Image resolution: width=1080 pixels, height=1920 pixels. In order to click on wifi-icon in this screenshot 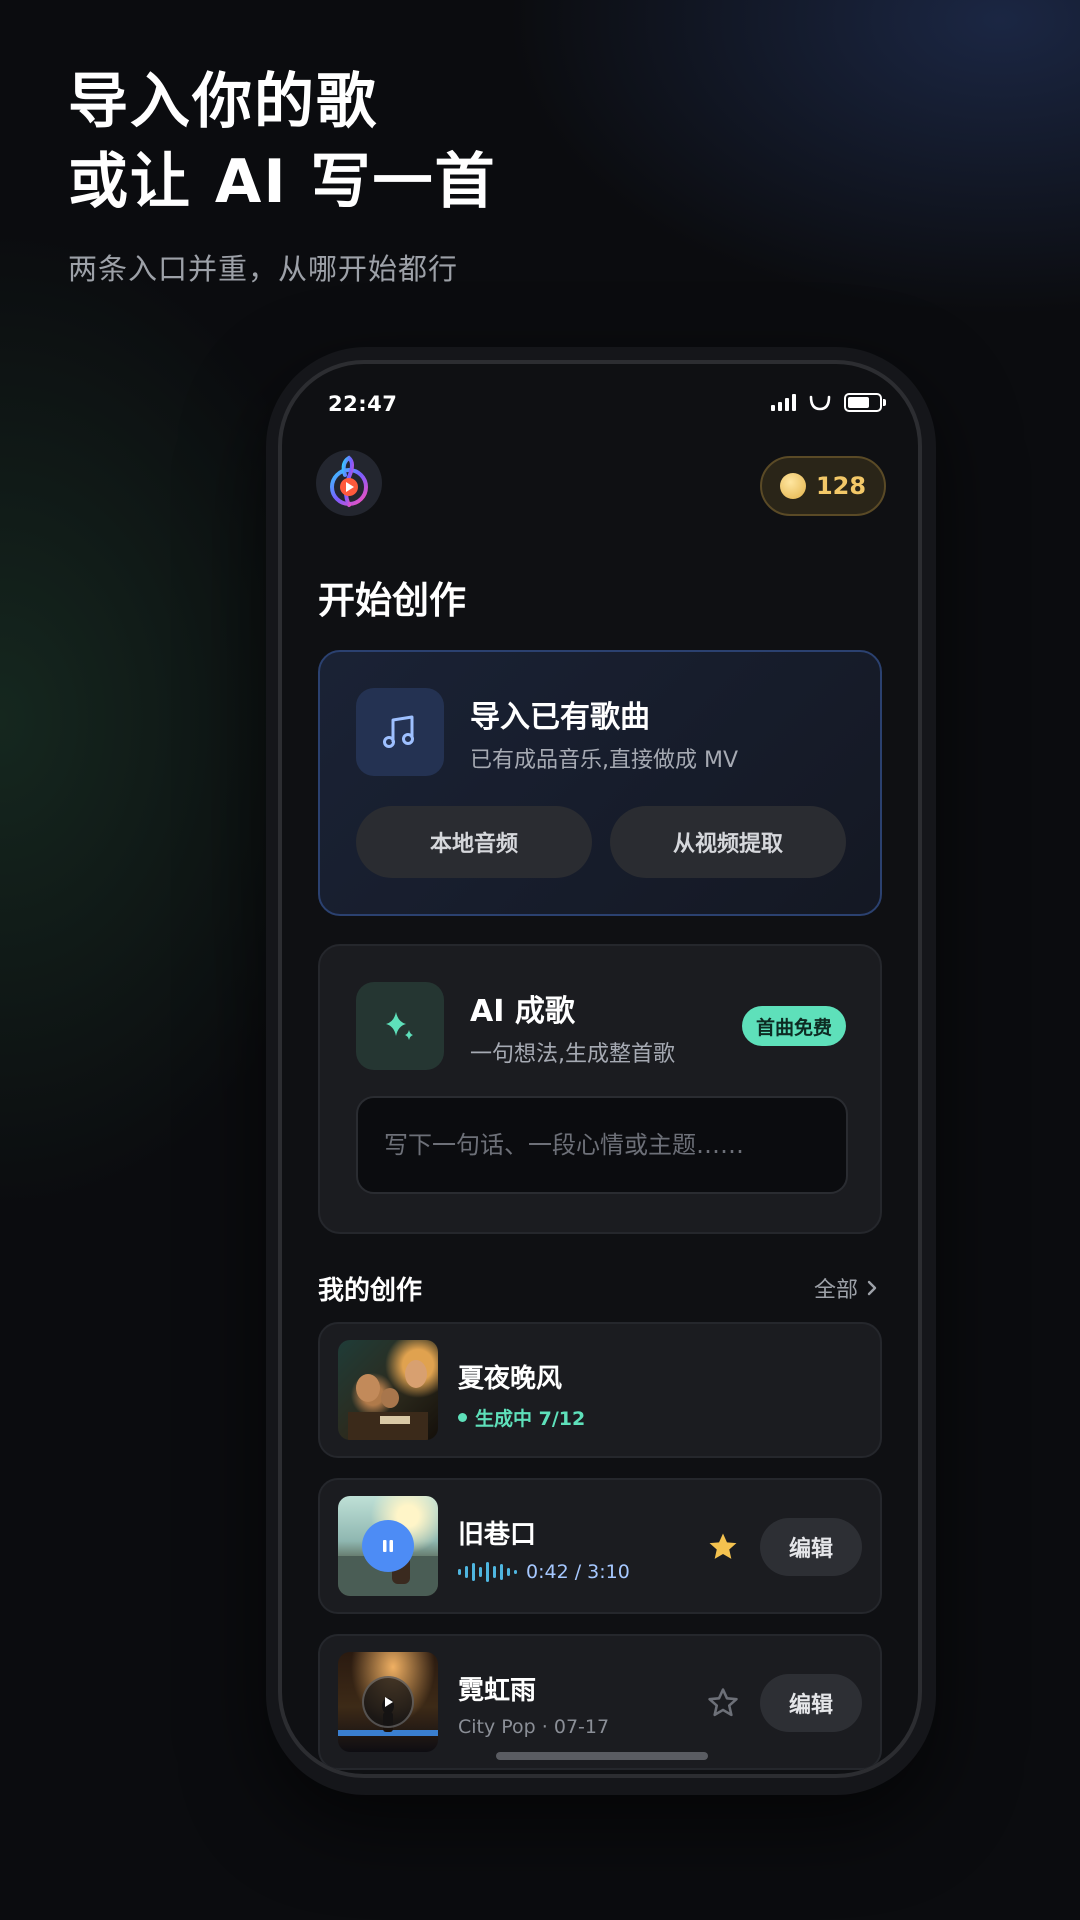, I will do `click(820, 403)`.